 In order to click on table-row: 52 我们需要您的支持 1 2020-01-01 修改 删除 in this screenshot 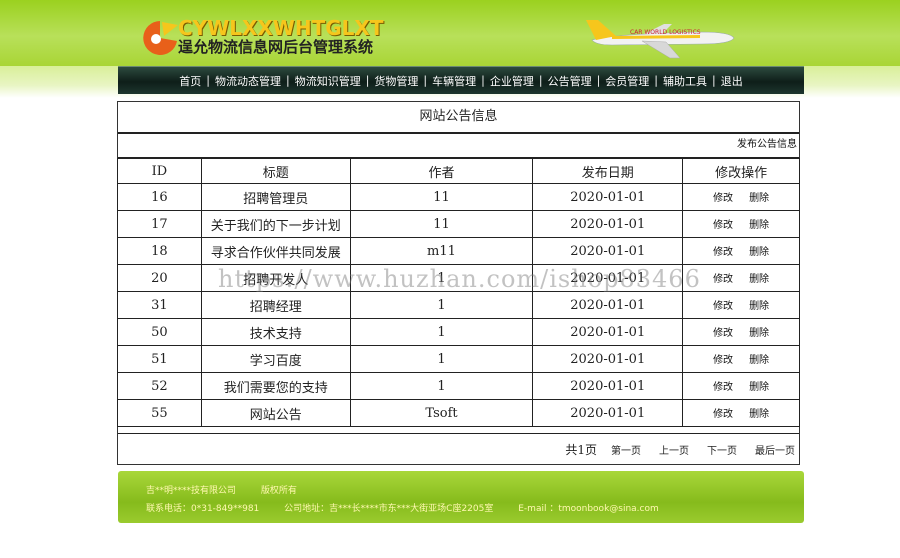, I will do `click(458, 386)`.